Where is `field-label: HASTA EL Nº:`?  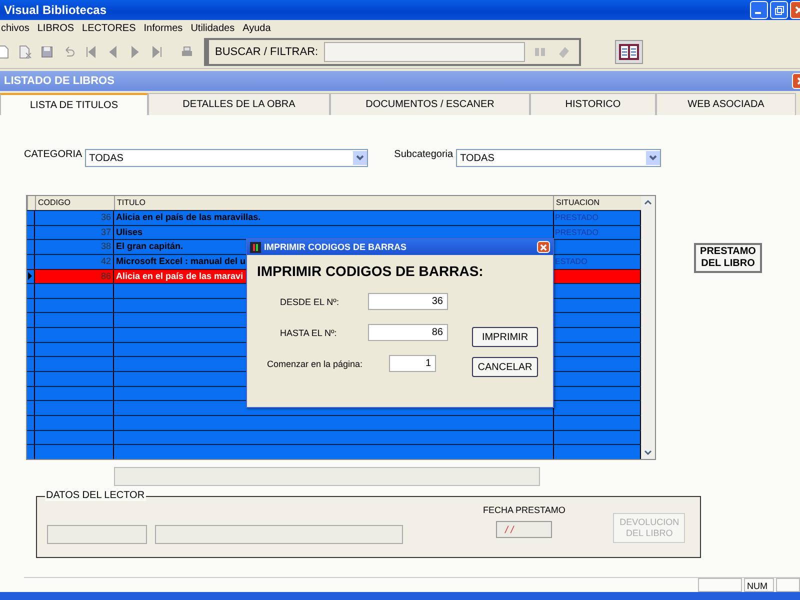
field-label: HASTA EL Nº: is located at coordinates (308, 333).